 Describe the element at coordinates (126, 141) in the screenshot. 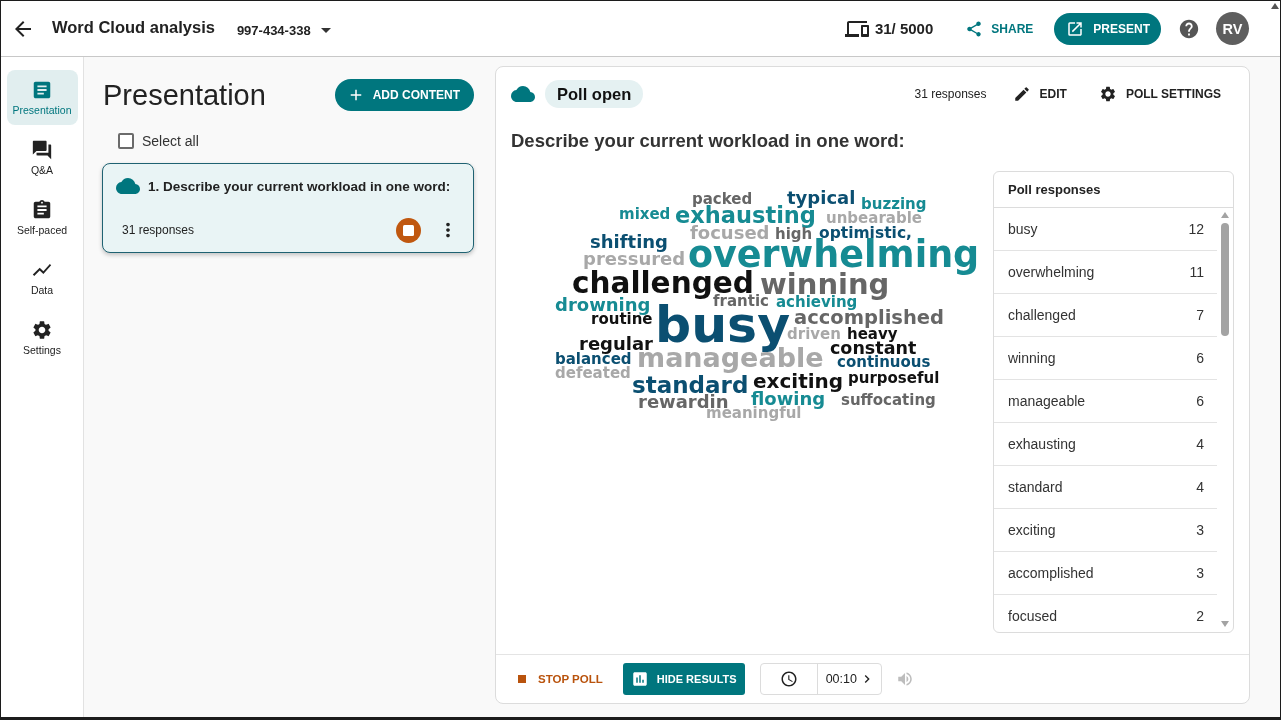

I see `select-all-checkbox` at that location.